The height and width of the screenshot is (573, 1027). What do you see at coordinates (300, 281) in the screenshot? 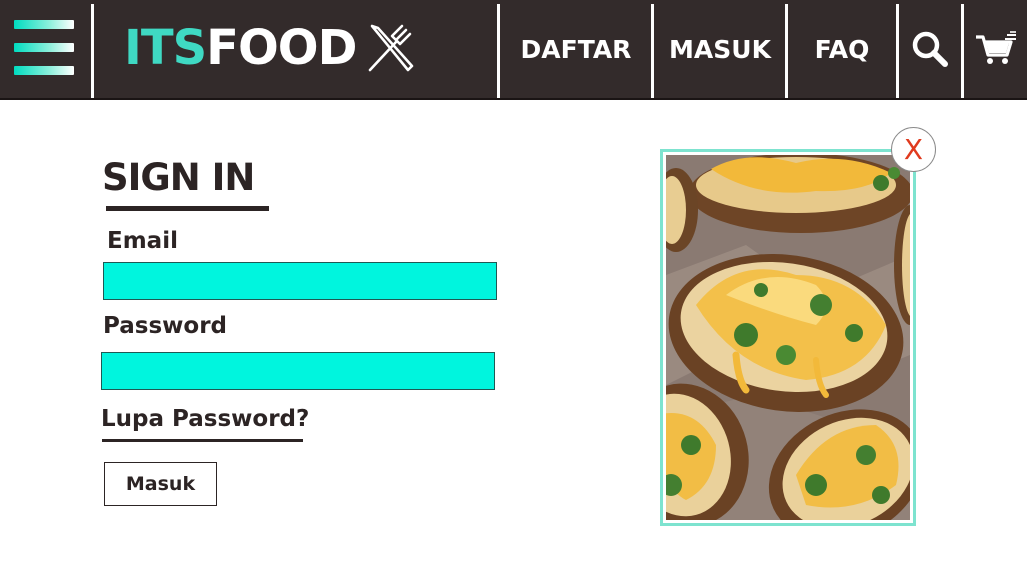
I see `email-field` at bounding box center [300, 281].